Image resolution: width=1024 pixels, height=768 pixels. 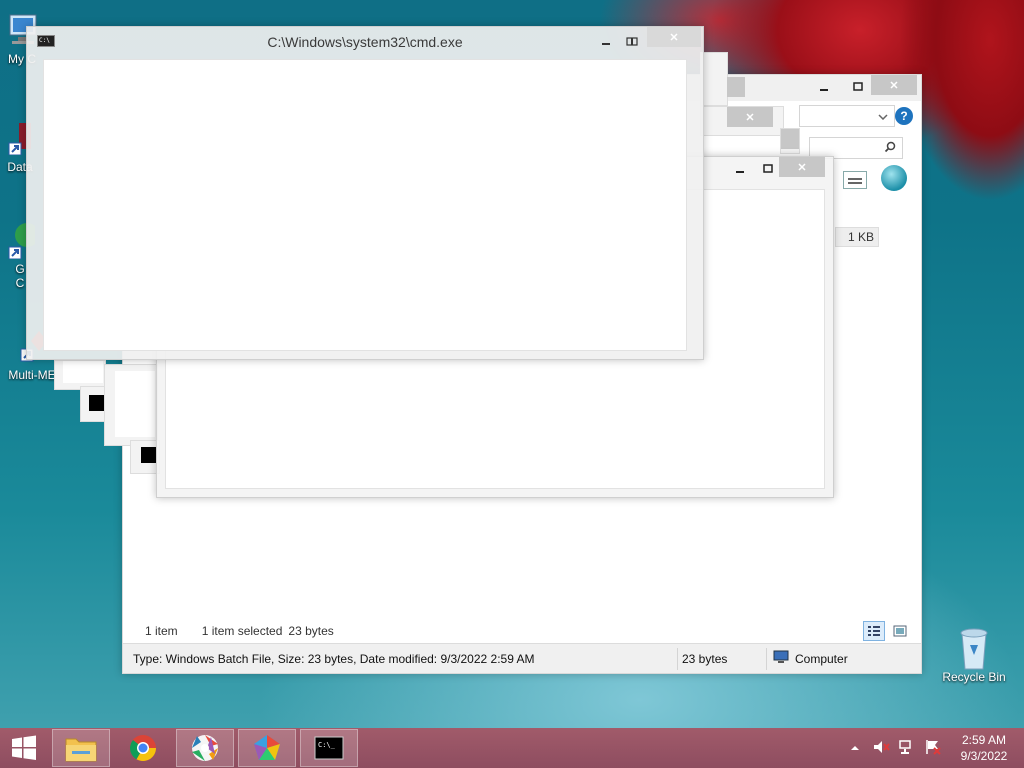 What do you see at coordinates (881, 748) in the screenshot?
I see `volume-muted-icon` at bounding box center [881, 748].